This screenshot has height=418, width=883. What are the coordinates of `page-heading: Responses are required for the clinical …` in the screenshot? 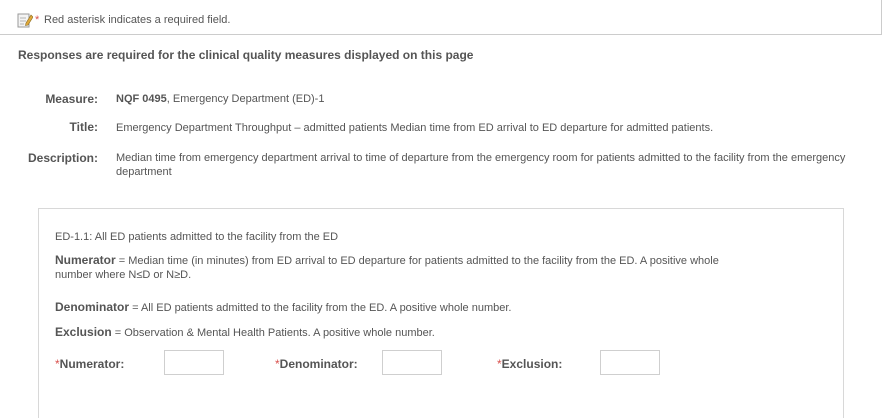 It's located at (246, 55).